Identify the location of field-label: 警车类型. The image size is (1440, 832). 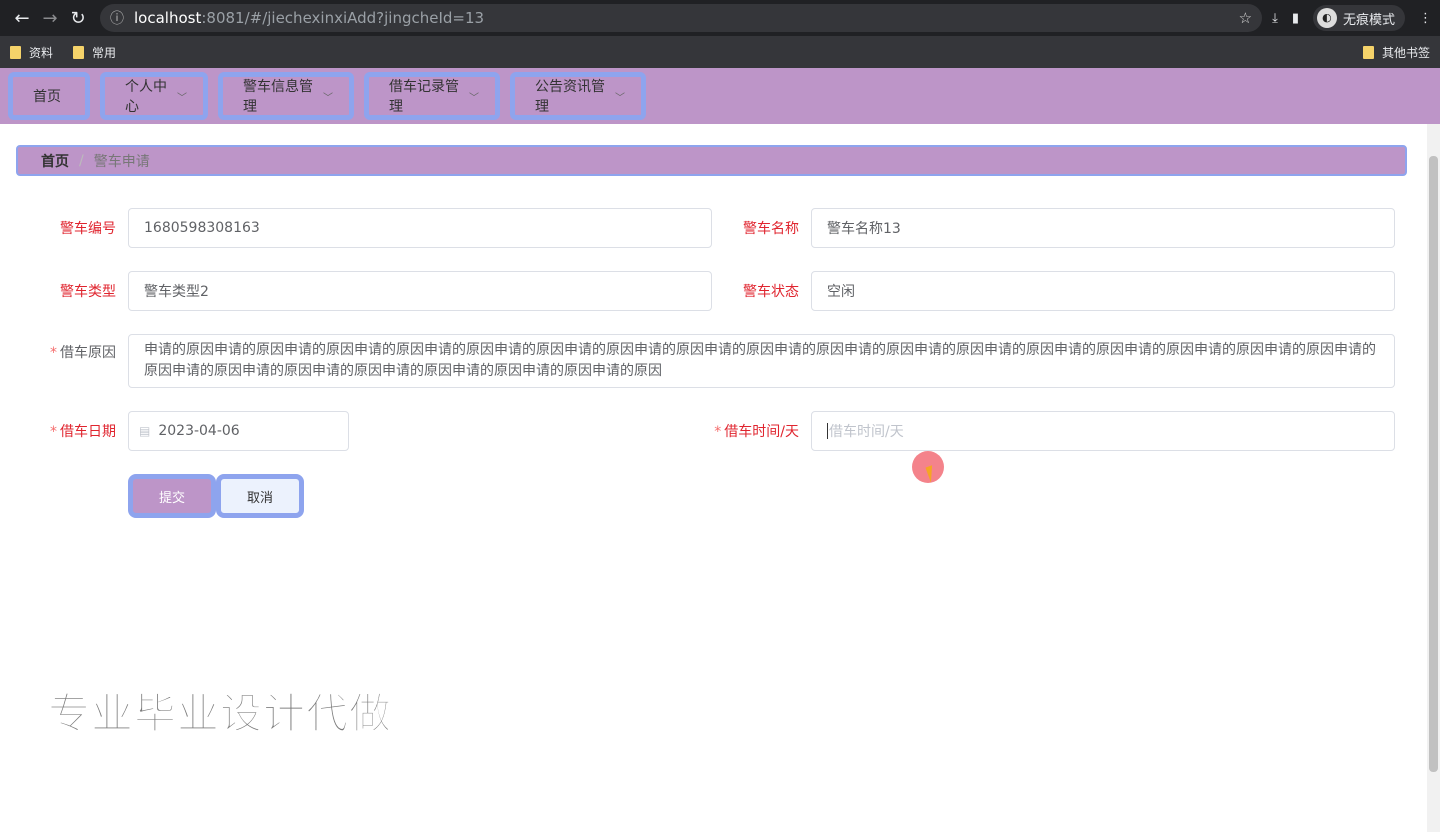
(88, 292).